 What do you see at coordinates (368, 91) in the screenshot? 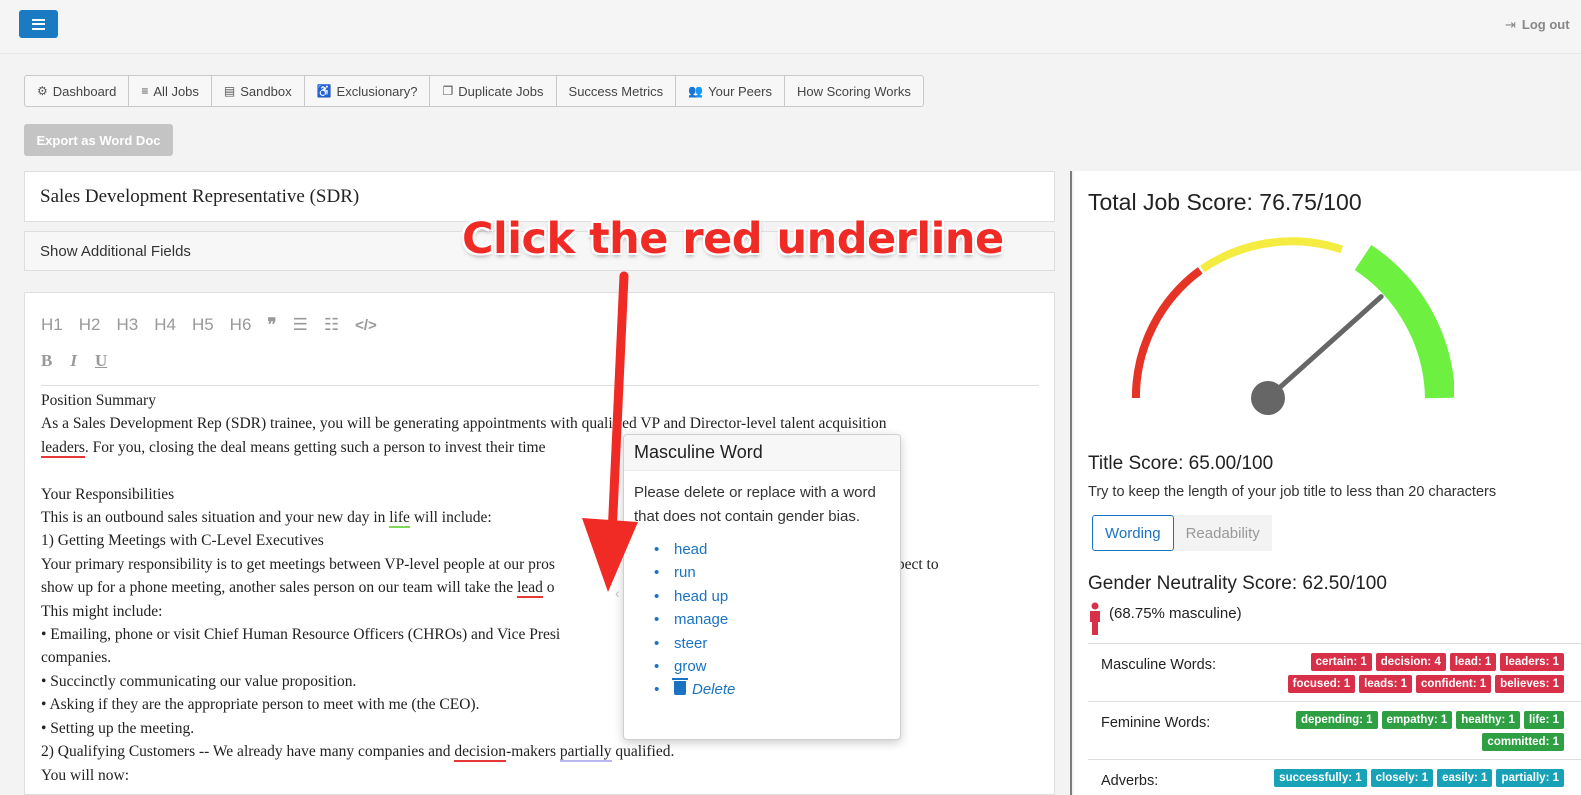
I see `nav-exclusionary: ♿ Exclusionary?` at bounding box center [368, 91].